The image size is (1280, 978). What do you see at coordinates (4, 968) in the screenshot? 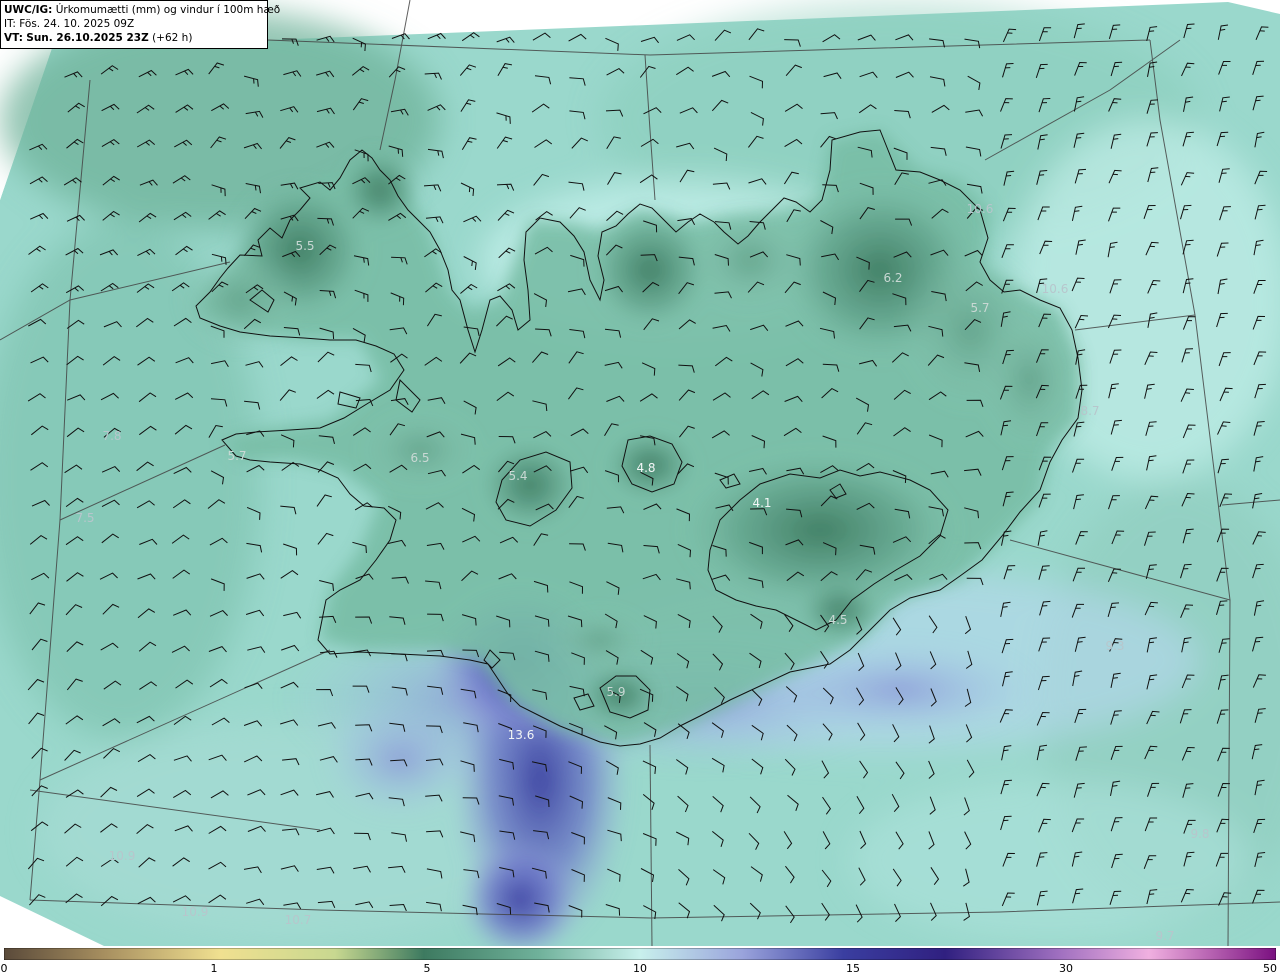
I see `colorbar-tick: 0` at bounding box center [4, 968].